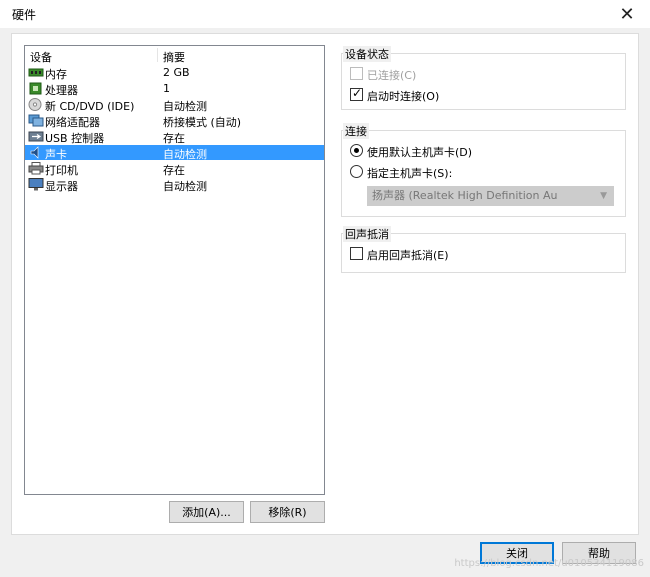 This screenshot has height=577, width=650. I want to click on device-row-processor: 处理器 1, so click(174, 89).